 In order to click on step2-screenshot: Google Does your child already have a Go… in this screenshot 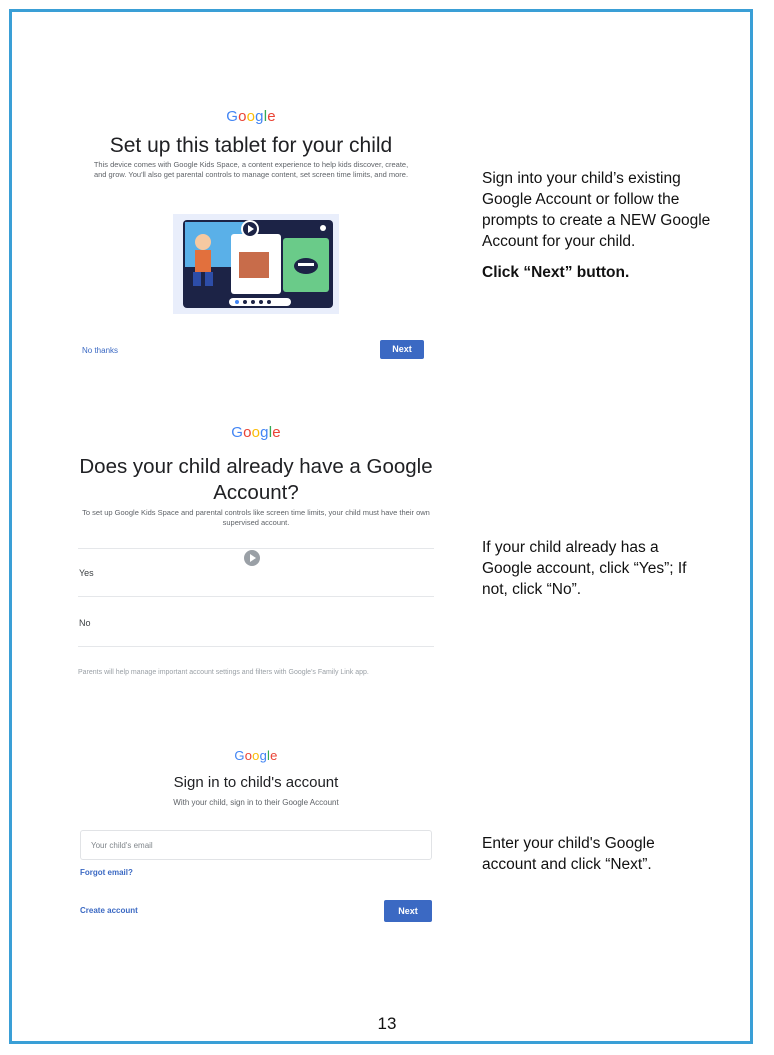, I will do `click(256, 552)`.